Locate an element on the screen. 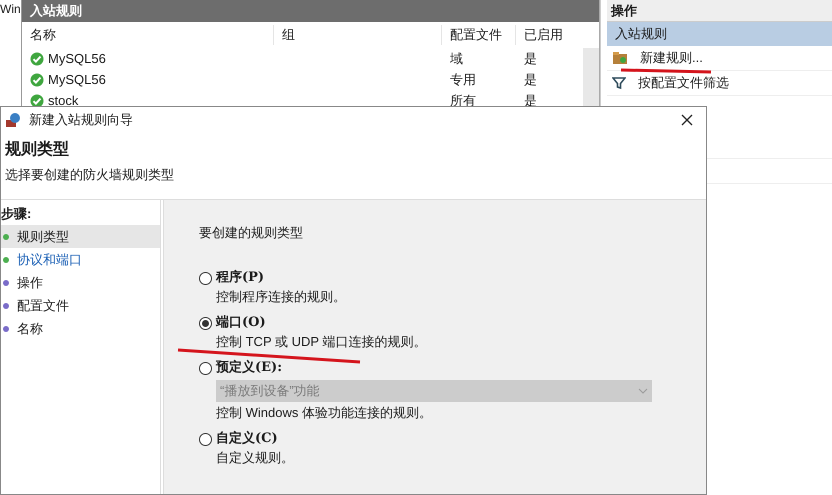 The width and height of the screenshot is (832, 495). column-header: 组 is located at coordinates (358, 35).